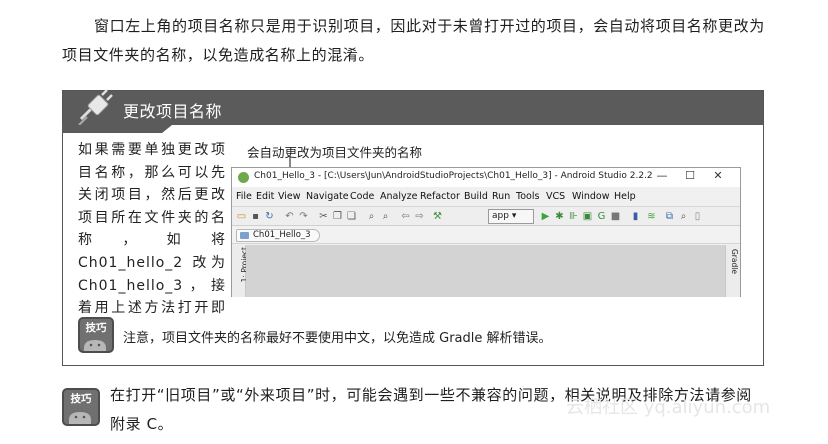  Describe the element at coordinates (486, 235) in the screenshot. I see `navigation-bar: Ch01_Hello_3` at that location.